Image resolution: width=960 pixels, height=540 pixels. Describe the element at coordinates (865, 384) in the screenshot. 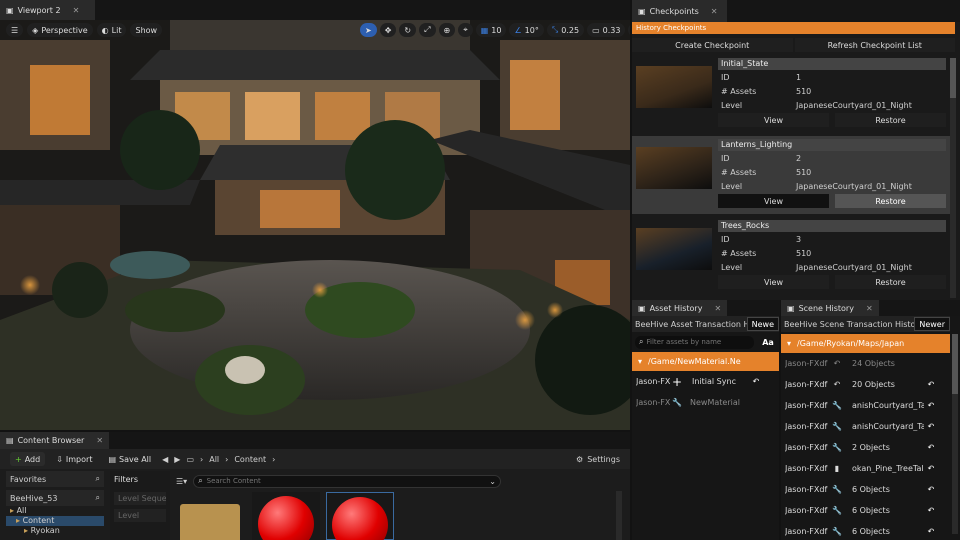

I see `scene-history-row: Jason-FXdf ↶ 20 Objects ↶` at that location.